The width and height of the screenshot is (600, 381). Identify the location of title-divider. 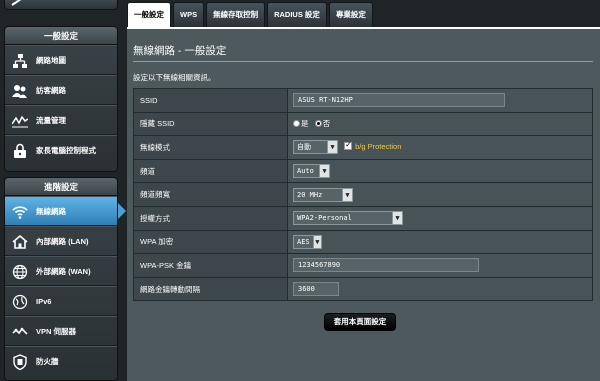
(363, 61).